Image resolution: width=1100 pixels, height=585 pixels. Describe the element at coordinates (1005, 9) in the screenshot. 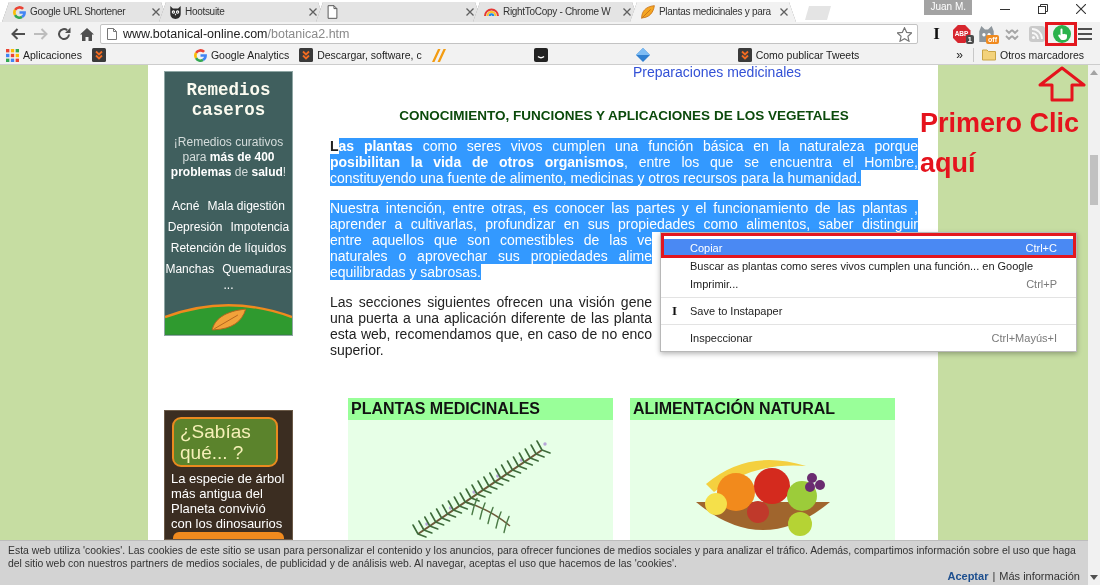

I see `minimize-icon` at that location.